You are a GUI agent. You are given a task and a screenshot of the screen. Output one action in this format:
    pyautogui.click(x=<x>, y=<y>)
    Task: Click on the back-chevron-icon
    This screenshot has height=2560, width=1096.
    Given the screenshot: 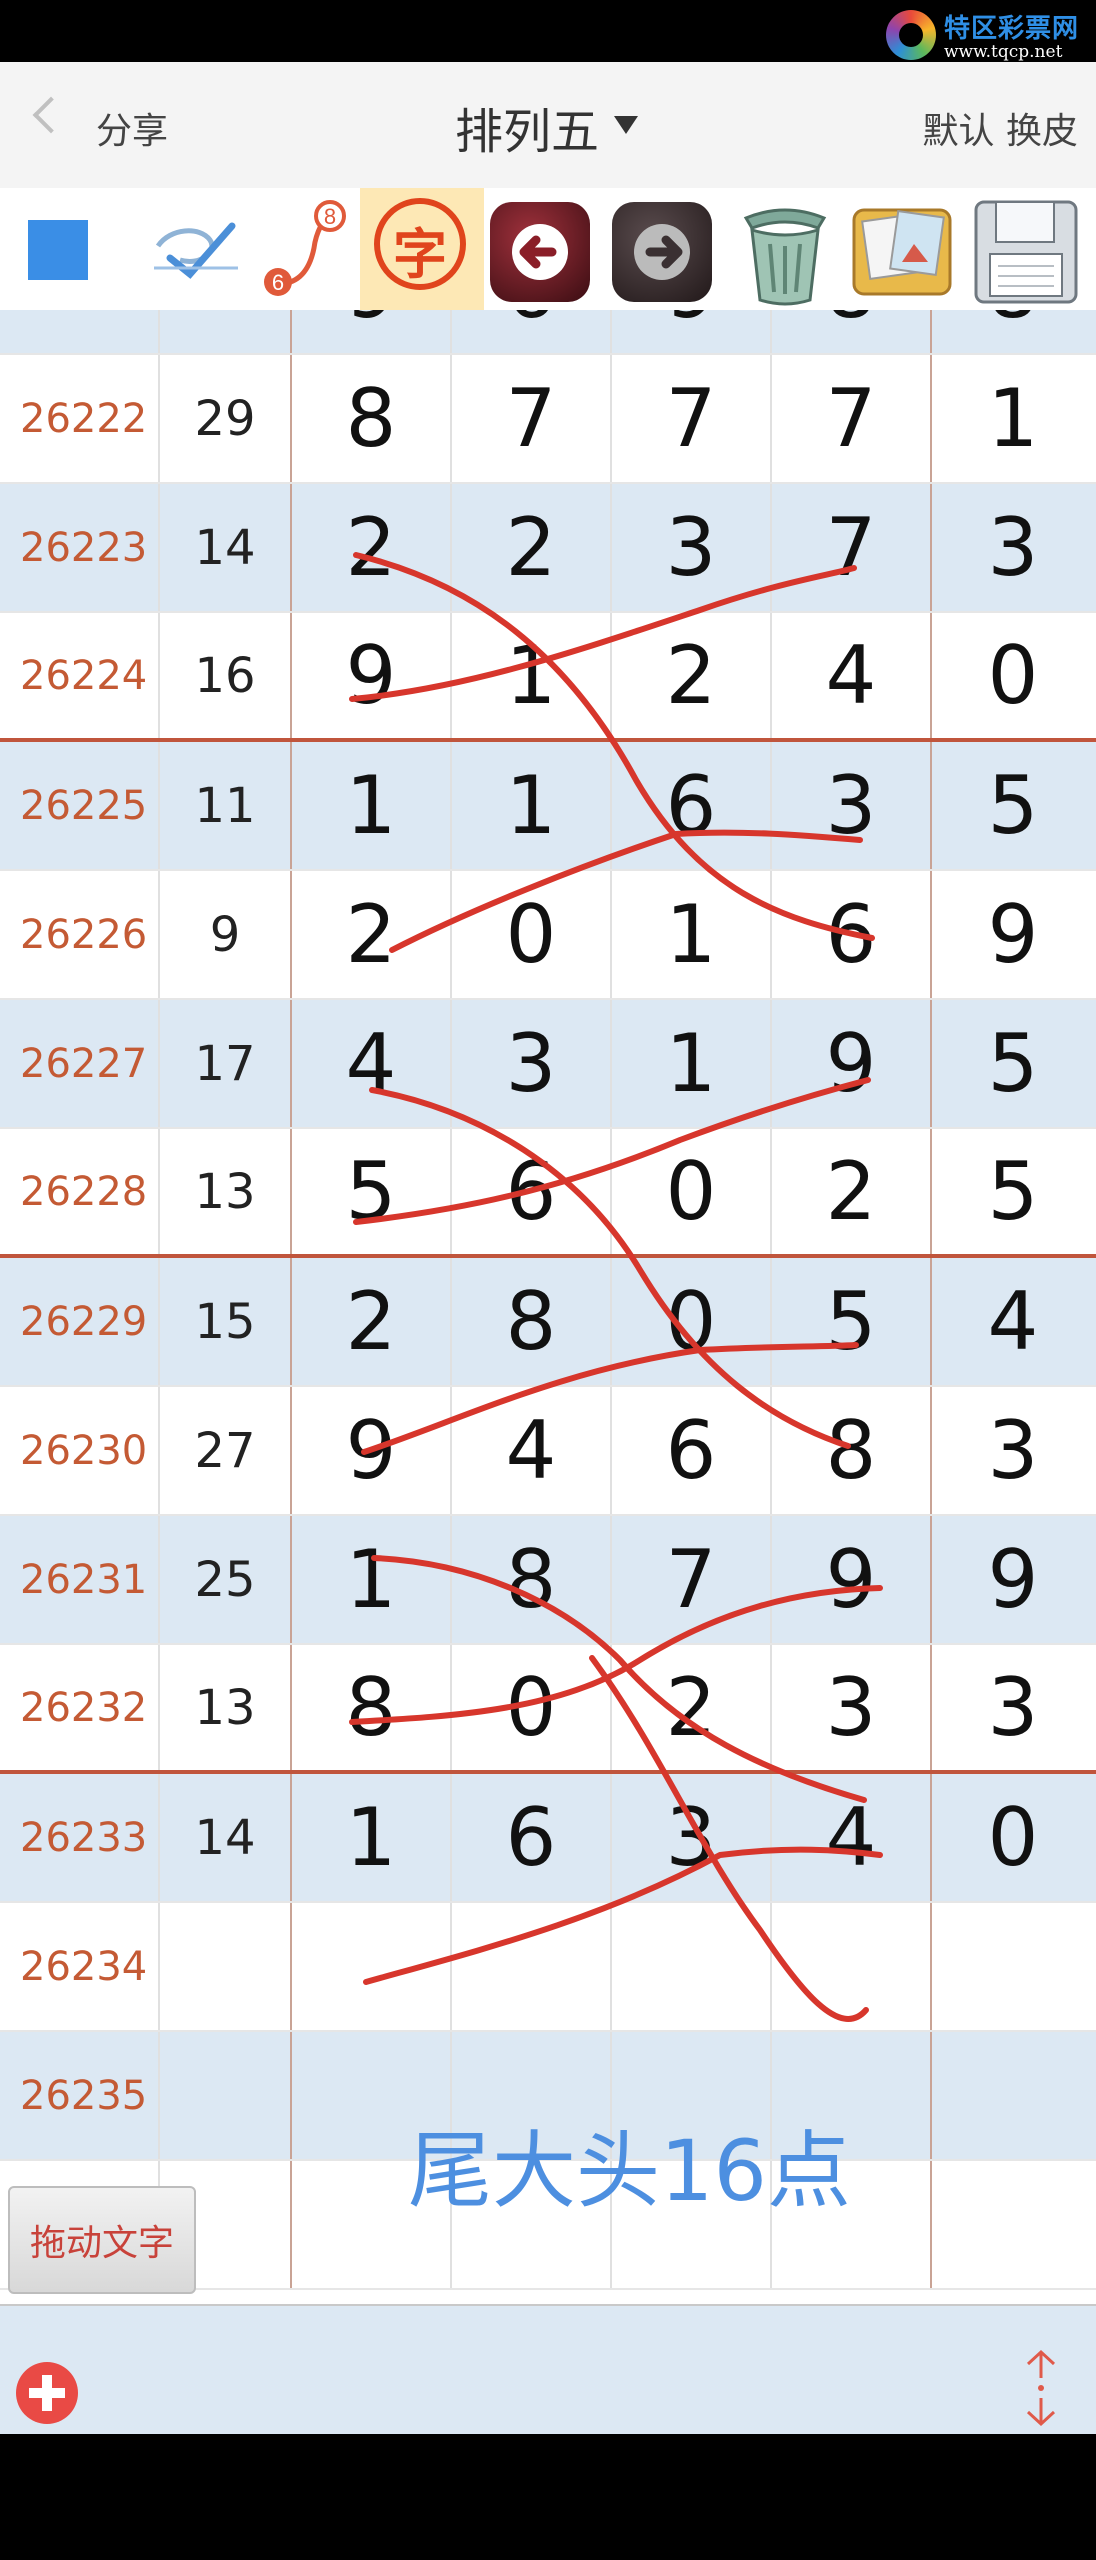 What is the action you would take?
    pyautogui.click(x=51, y=115)
    